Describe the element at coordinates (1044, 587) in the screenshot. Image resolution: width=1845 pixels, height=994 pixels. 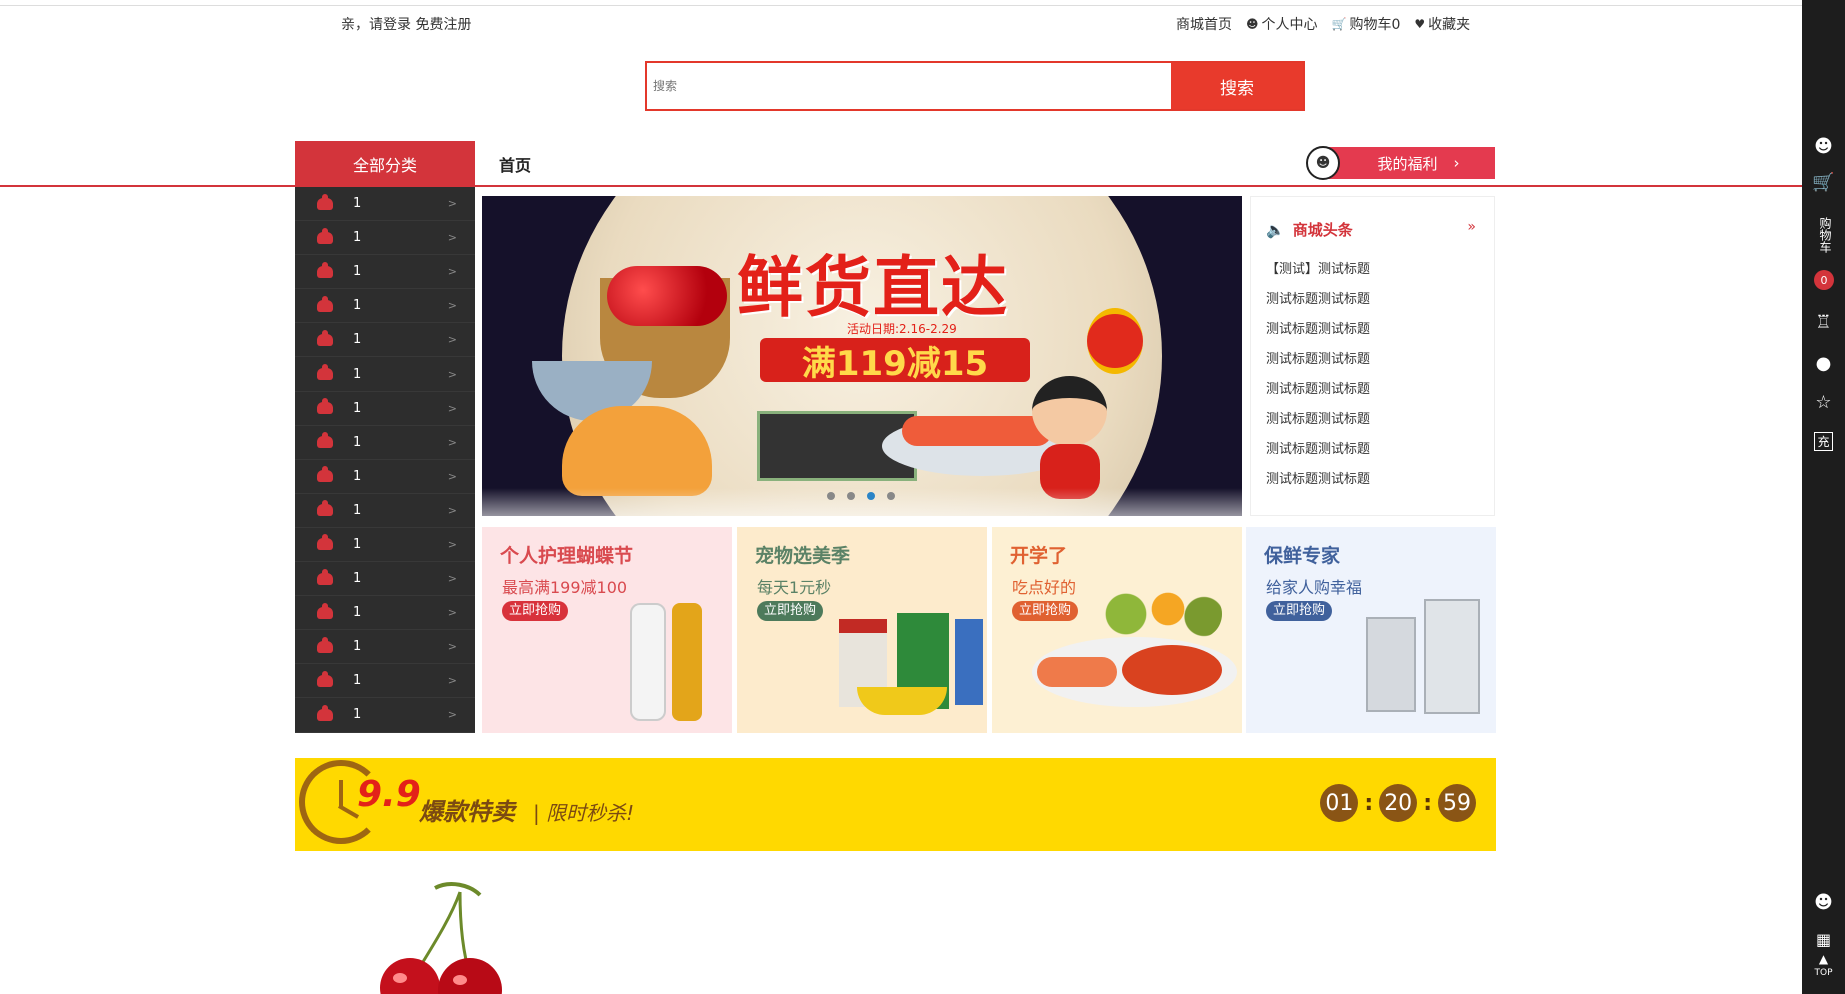
I see `promo-subtitle: 吃点好的` at that location.